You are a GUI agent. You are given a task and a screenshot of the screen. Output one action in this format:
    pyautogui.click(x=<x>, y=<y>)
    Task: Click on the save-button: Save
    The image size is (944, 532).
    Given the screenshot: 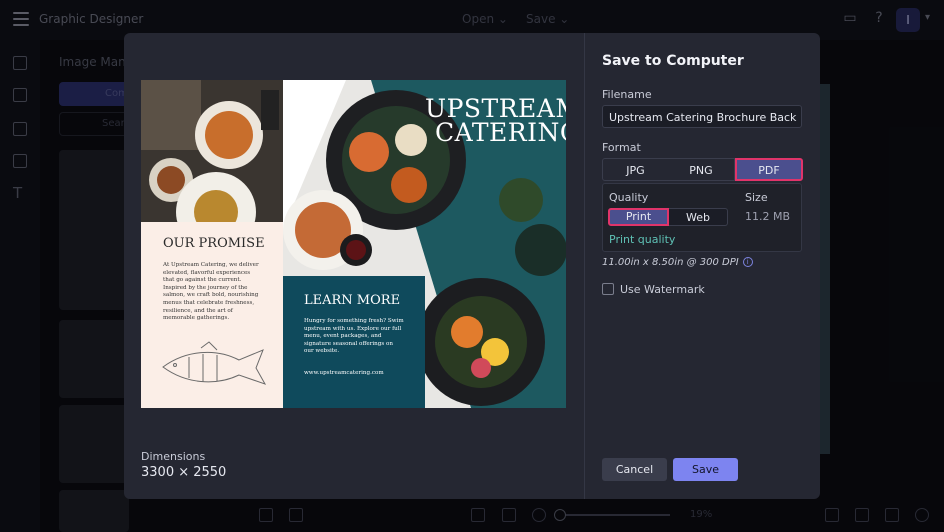 What is the action you would take?
    pyautogui.click(x=705, y=469)
    